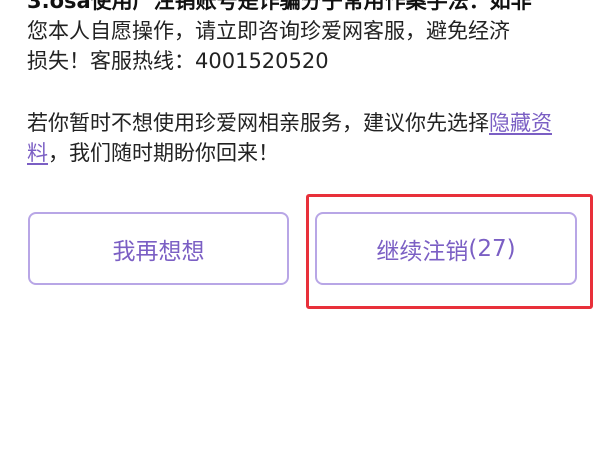  What do you see at coordinates (163, 153) in the screenshot?
I see `suggestion-suffix: ，我们随时期盼你回来！` at bounding box center [163, 153].